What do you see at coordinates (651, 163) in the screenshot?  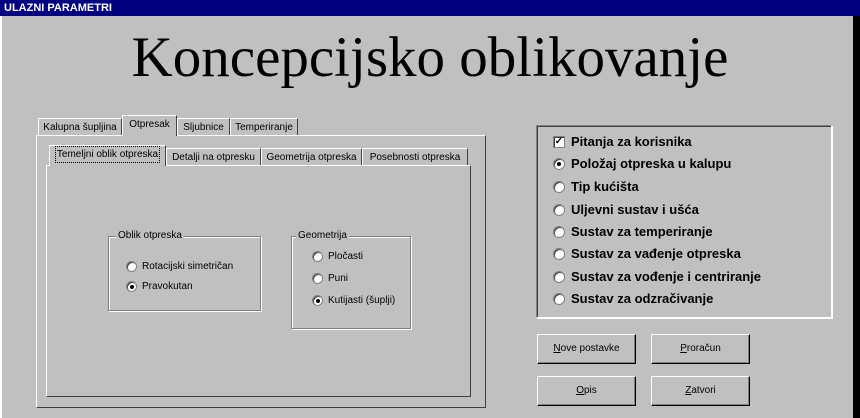 I see `radio-label: Položaj otpreska u kalupu` at bounding box center [651, 163].